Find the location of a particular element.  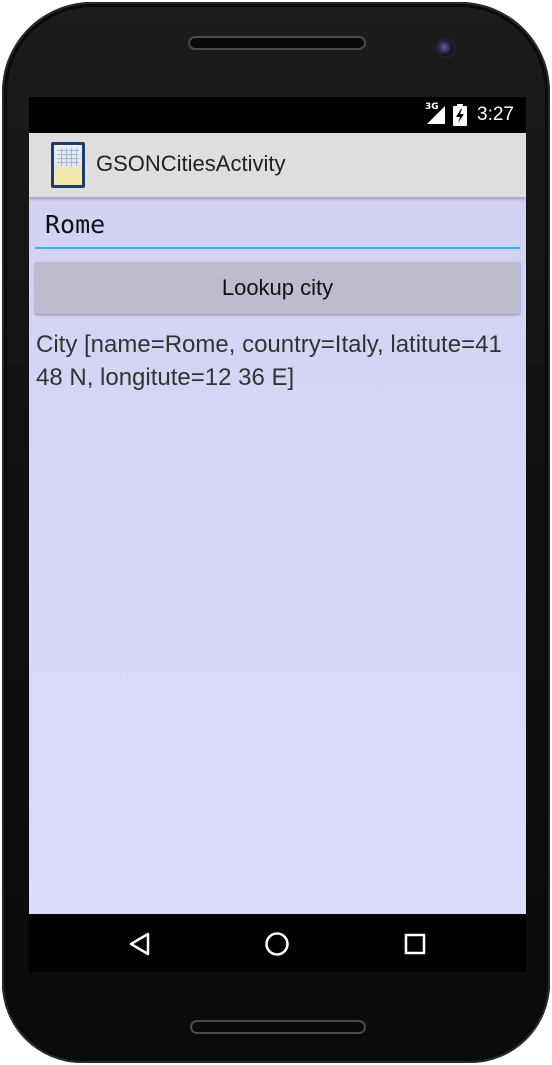

network-type-label: 3G is located at coordinates (432, 107).